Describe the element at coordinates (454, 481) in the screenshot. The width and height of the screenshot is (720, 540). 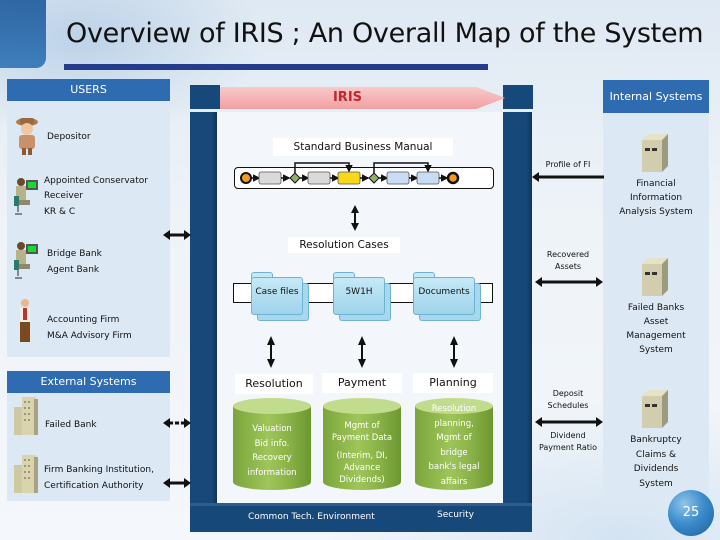
I see `db-text: affairs` at that location.